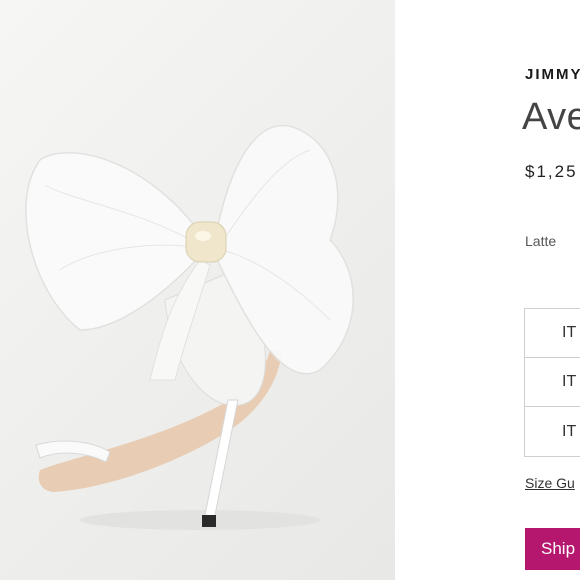 This screenshot has width=580, height=580. What do you see at coordinates (550, 483) in the screenshot?
I see `size-guide-link: Size Gu` at bounding box center [550, 483].